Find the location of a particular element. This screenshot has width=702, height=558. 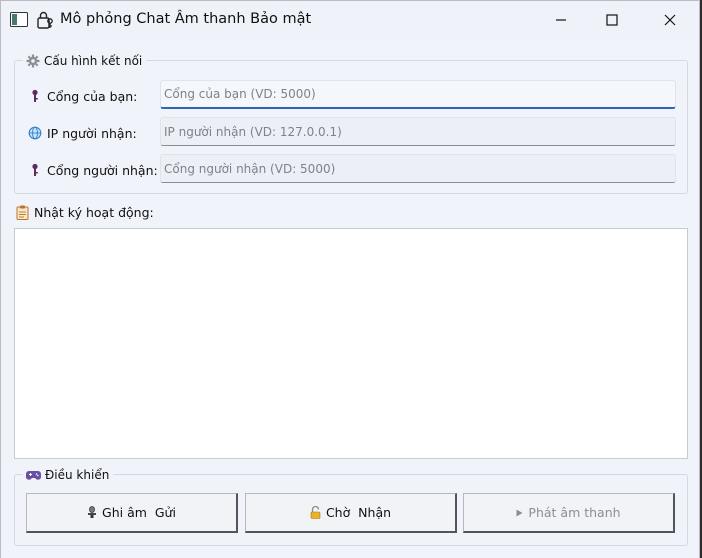

window-app-icon is located at coordinates (19, 19).